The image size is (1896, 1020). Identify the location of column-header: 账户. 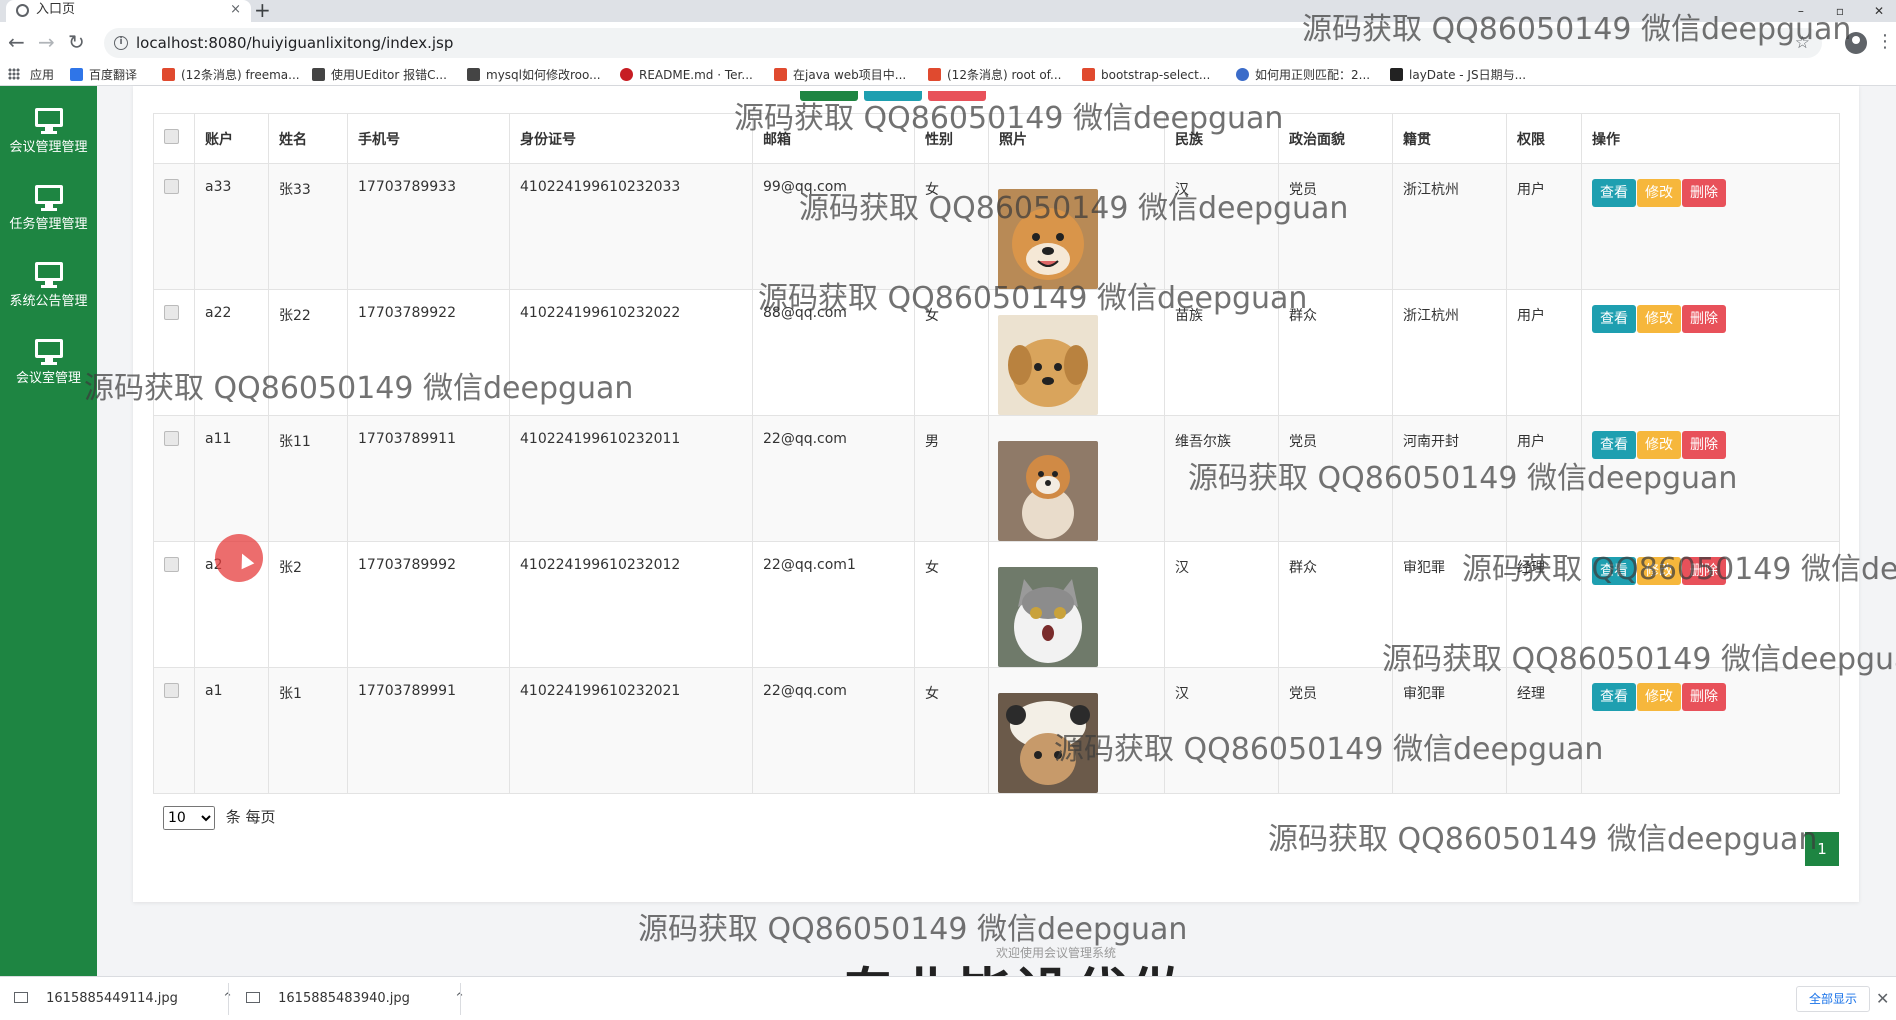
(231, 138).